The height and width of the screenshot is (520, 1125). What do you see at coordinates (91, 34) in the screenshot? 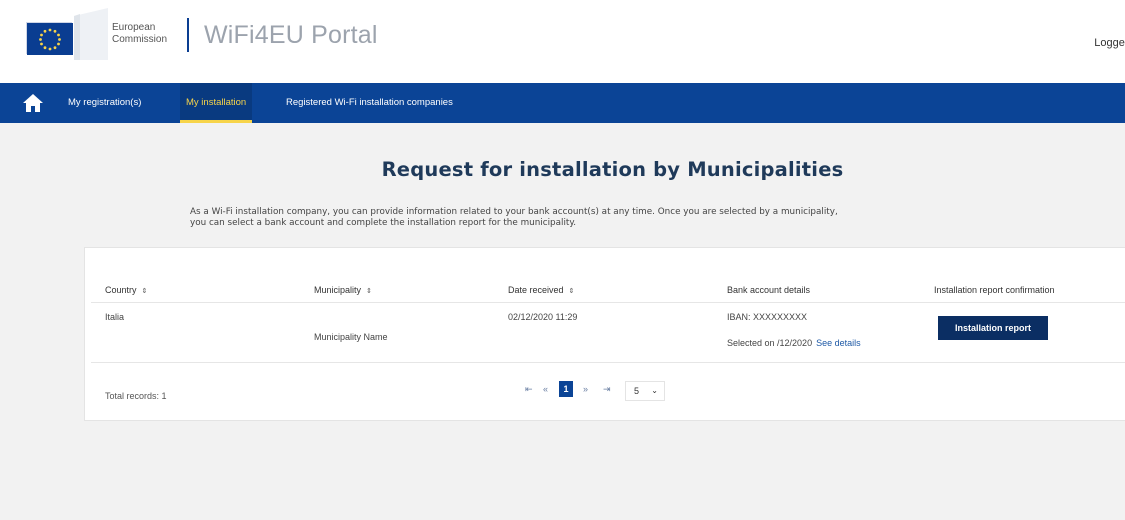
I see `commission-logo-shape` at bounding box center [91, 34].